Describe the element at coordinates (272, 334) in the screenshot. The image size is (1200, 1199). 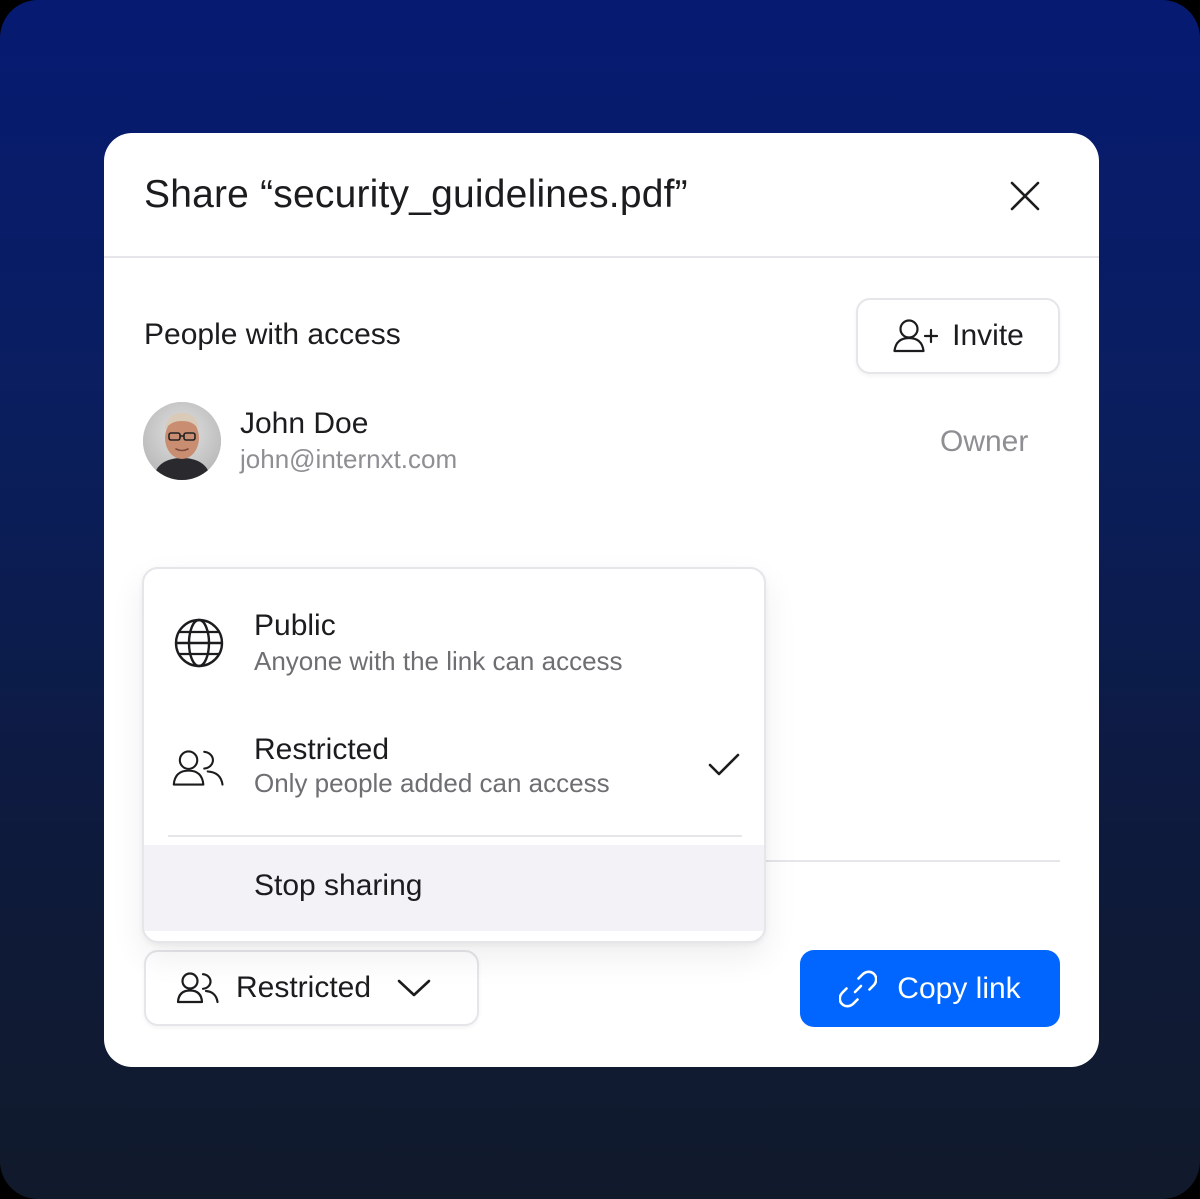
I see `people-with-access-label: People with access` at that location.